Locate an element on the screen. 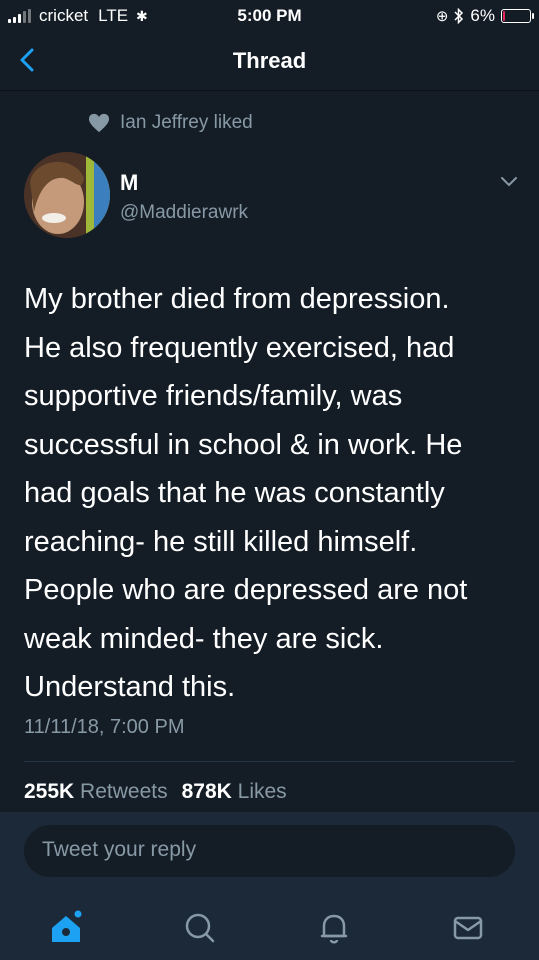  author-info: M @Maddierawrk is located at coordinates (184, 197).